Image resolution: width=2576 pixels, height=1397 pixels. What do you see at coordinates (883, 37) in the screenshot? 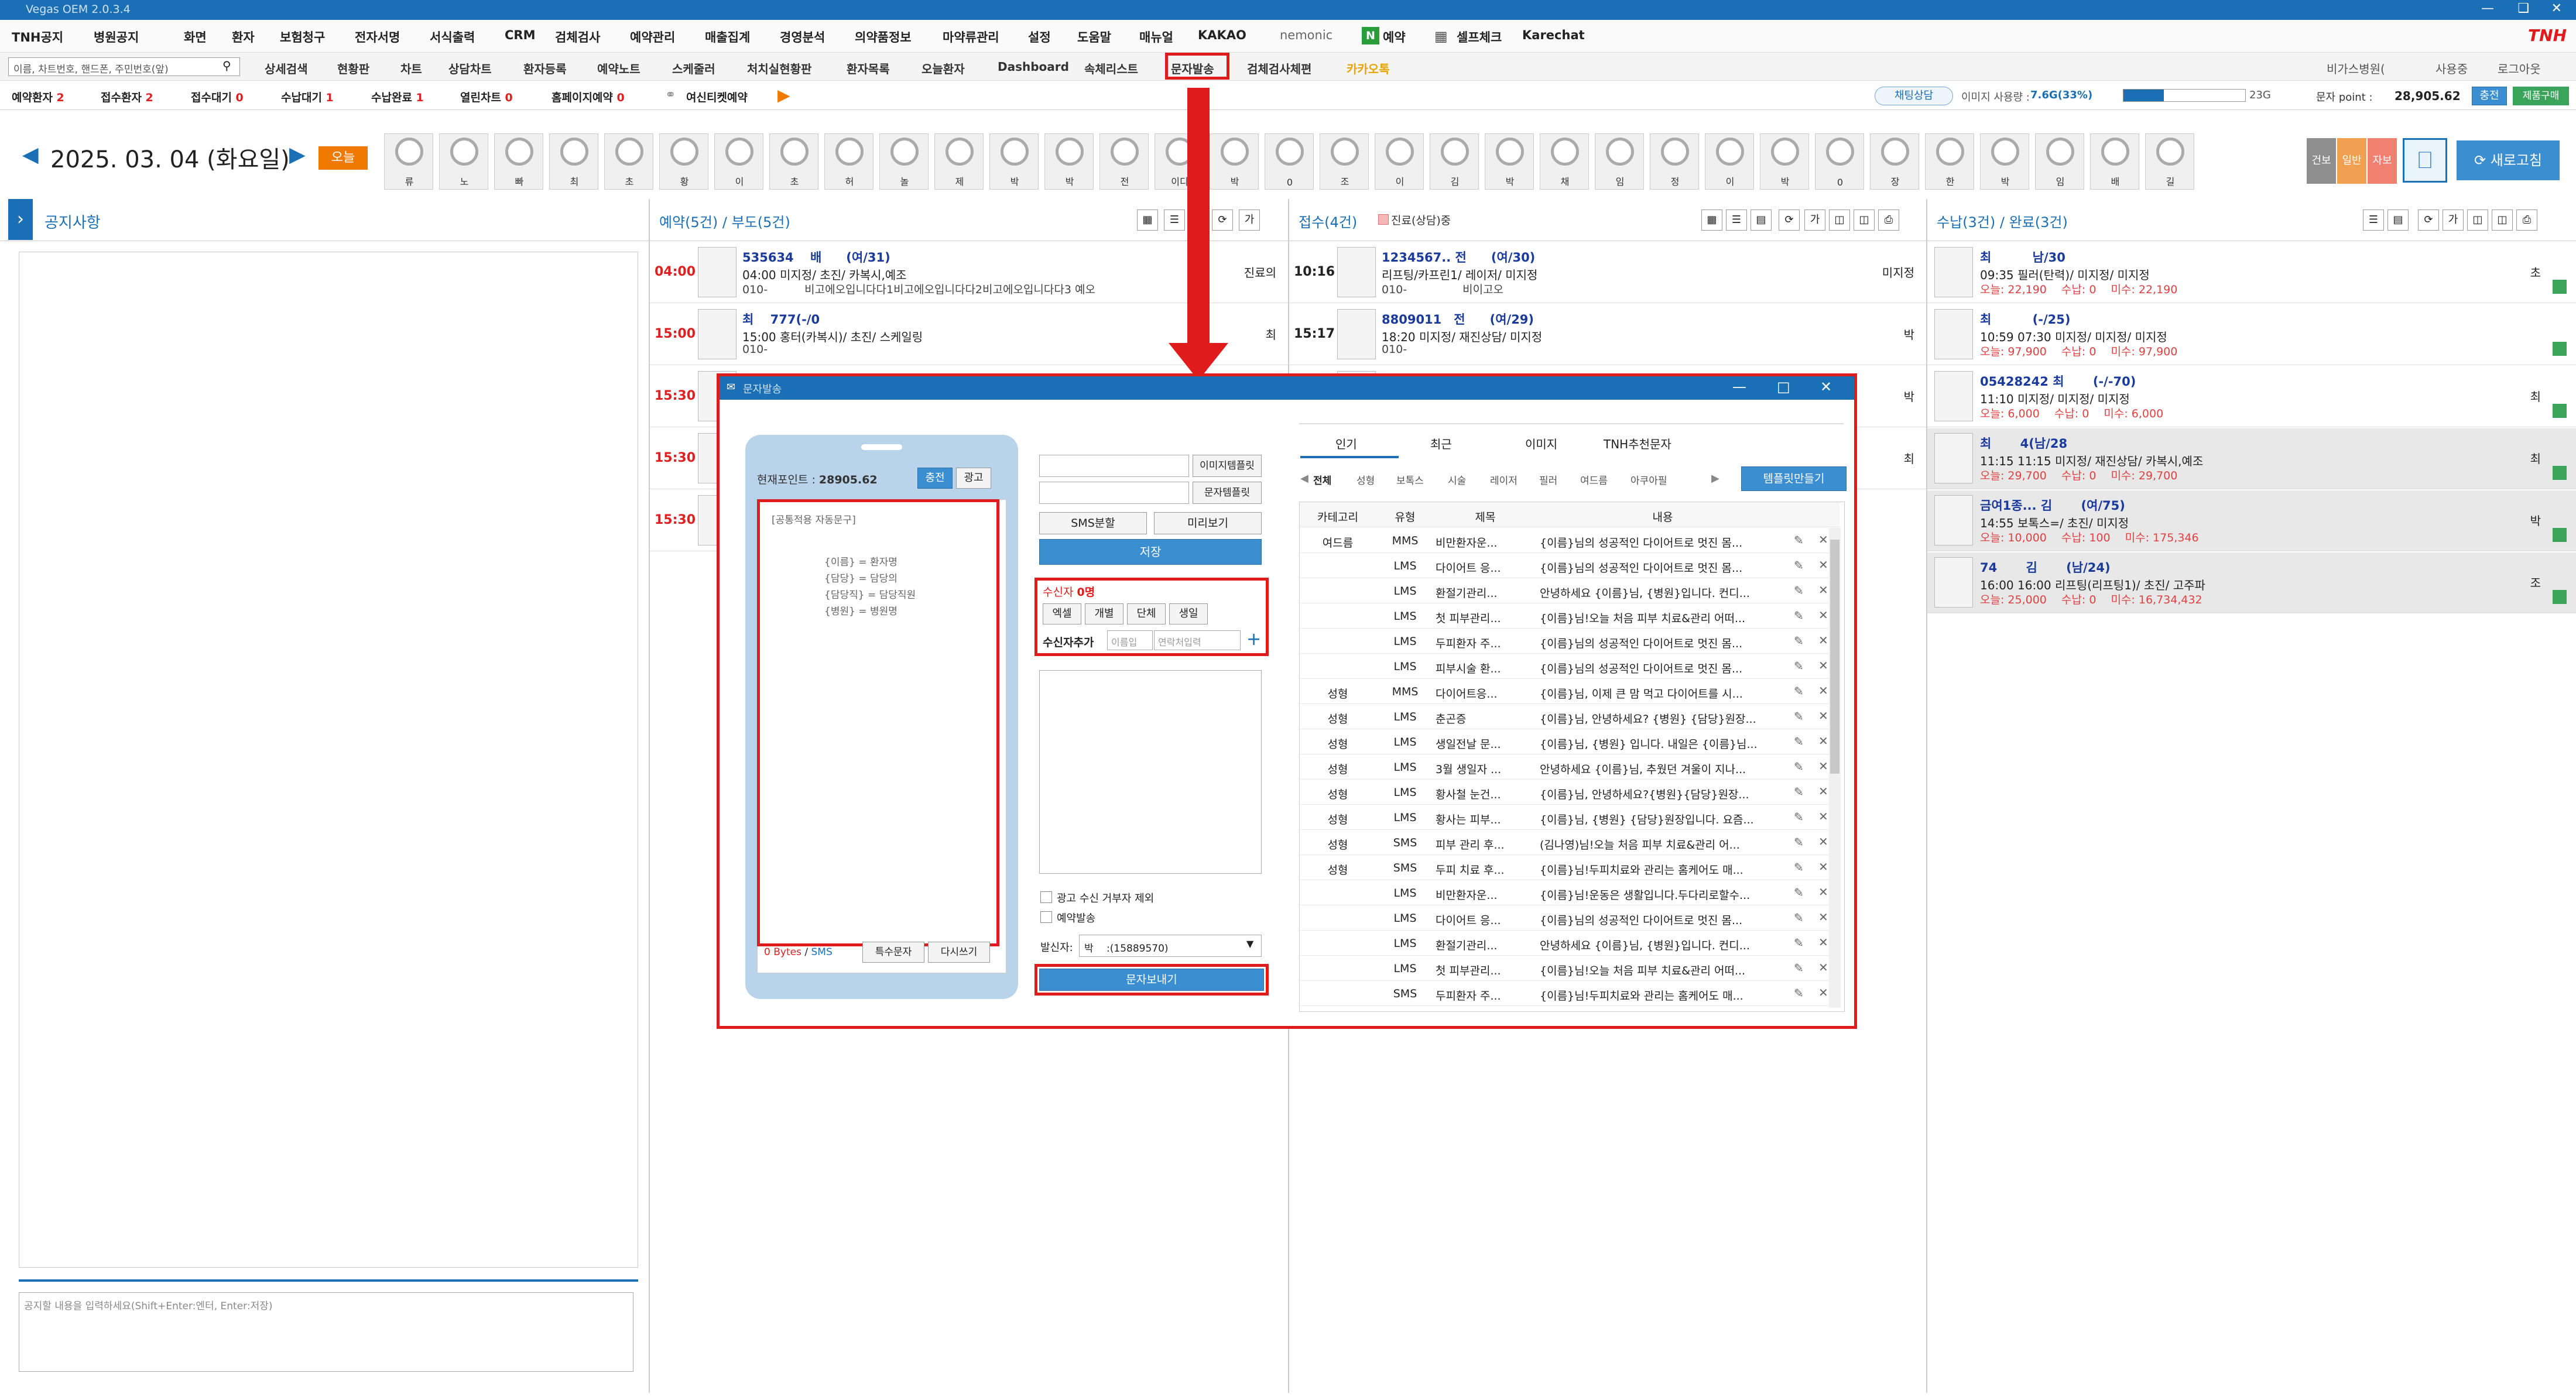
I see `menu-drug-info: 의약품정보` at bounding box center [883, 37].